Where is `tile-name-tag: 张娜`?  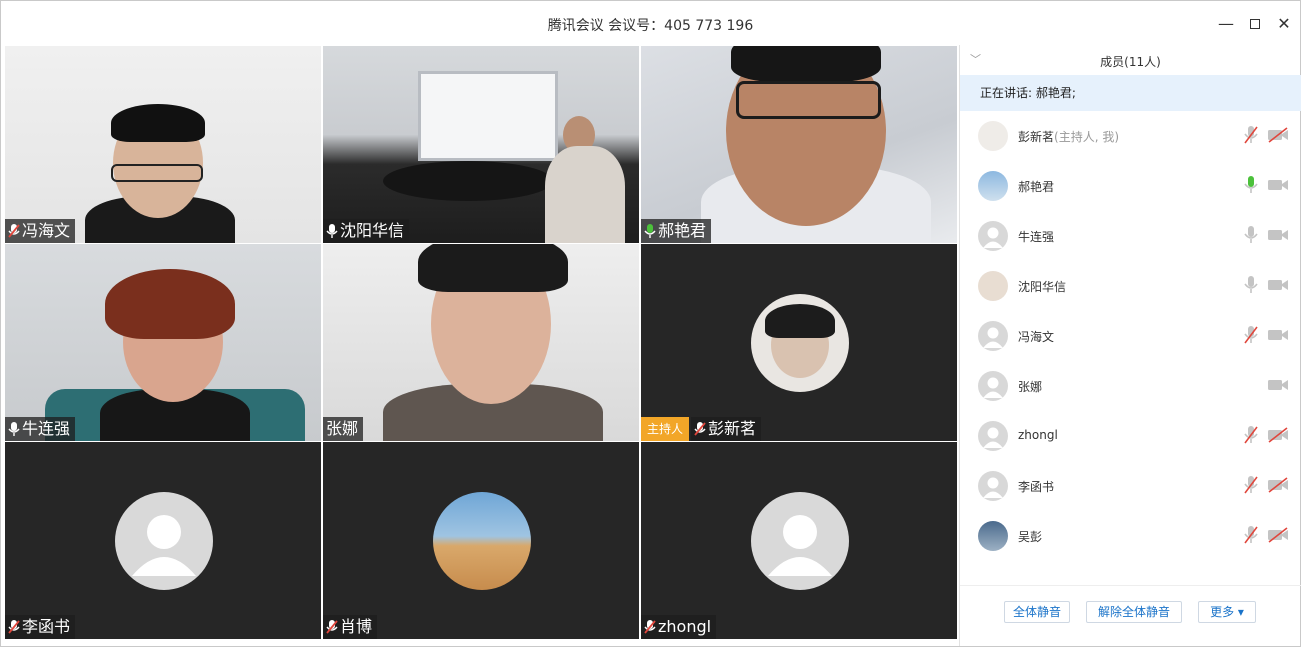 tile-name-tag: 张娜 is located at coordinates (343, 429).